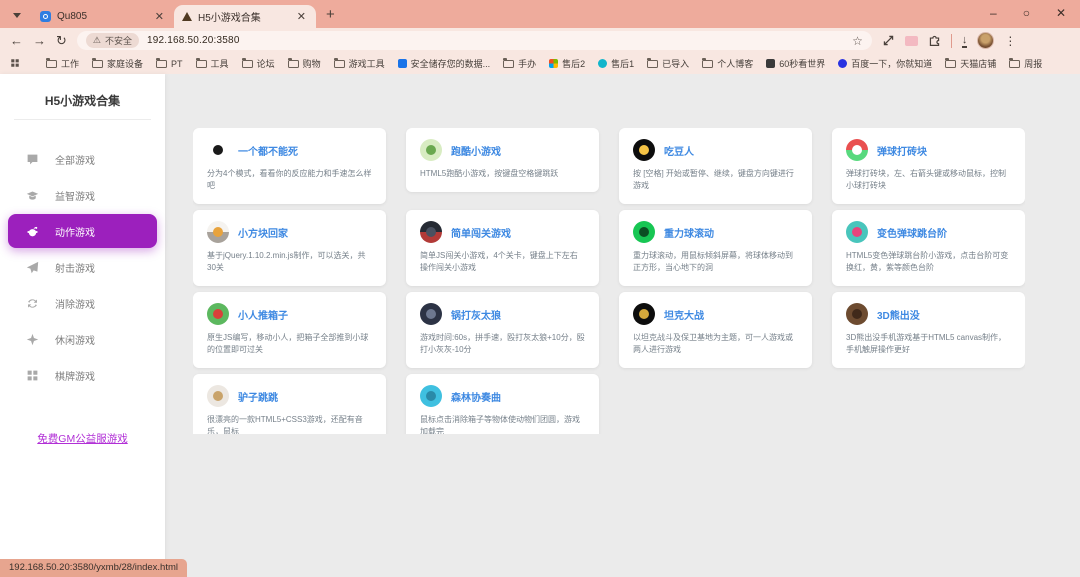 This screenshot has width=1080, height=577. I want to click on muted-extension-icon, so click(911, 40).